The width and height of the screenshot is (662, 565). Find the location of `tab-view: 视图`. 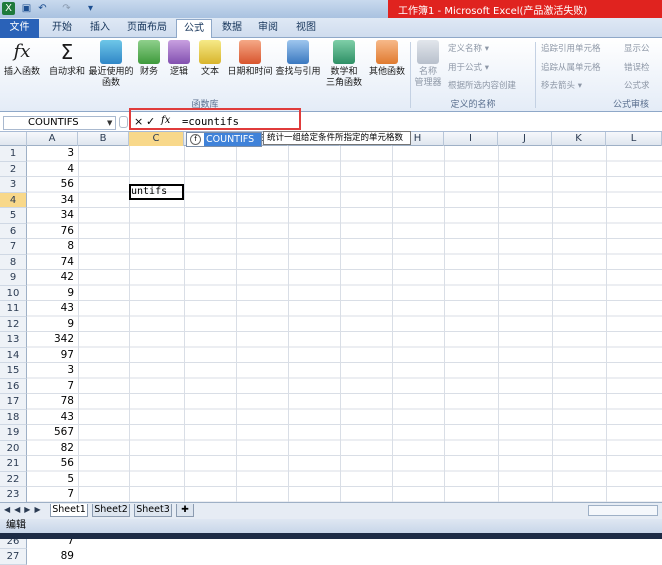

tab-view: 视图 is located at coordinates (306, 28).